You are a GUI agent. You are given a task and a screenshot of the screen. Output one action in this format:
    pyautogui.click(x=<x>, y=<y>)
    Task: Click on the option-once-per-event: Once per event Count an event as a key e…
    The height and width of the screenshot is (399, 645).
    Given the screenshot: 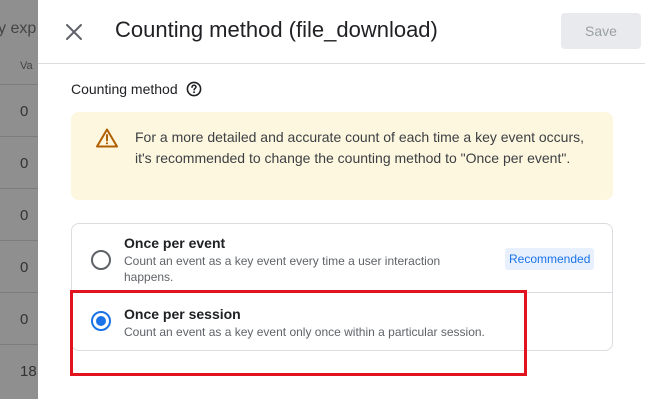 What is the action you would take?
    pyautogui.click(x=342, y=258)
    